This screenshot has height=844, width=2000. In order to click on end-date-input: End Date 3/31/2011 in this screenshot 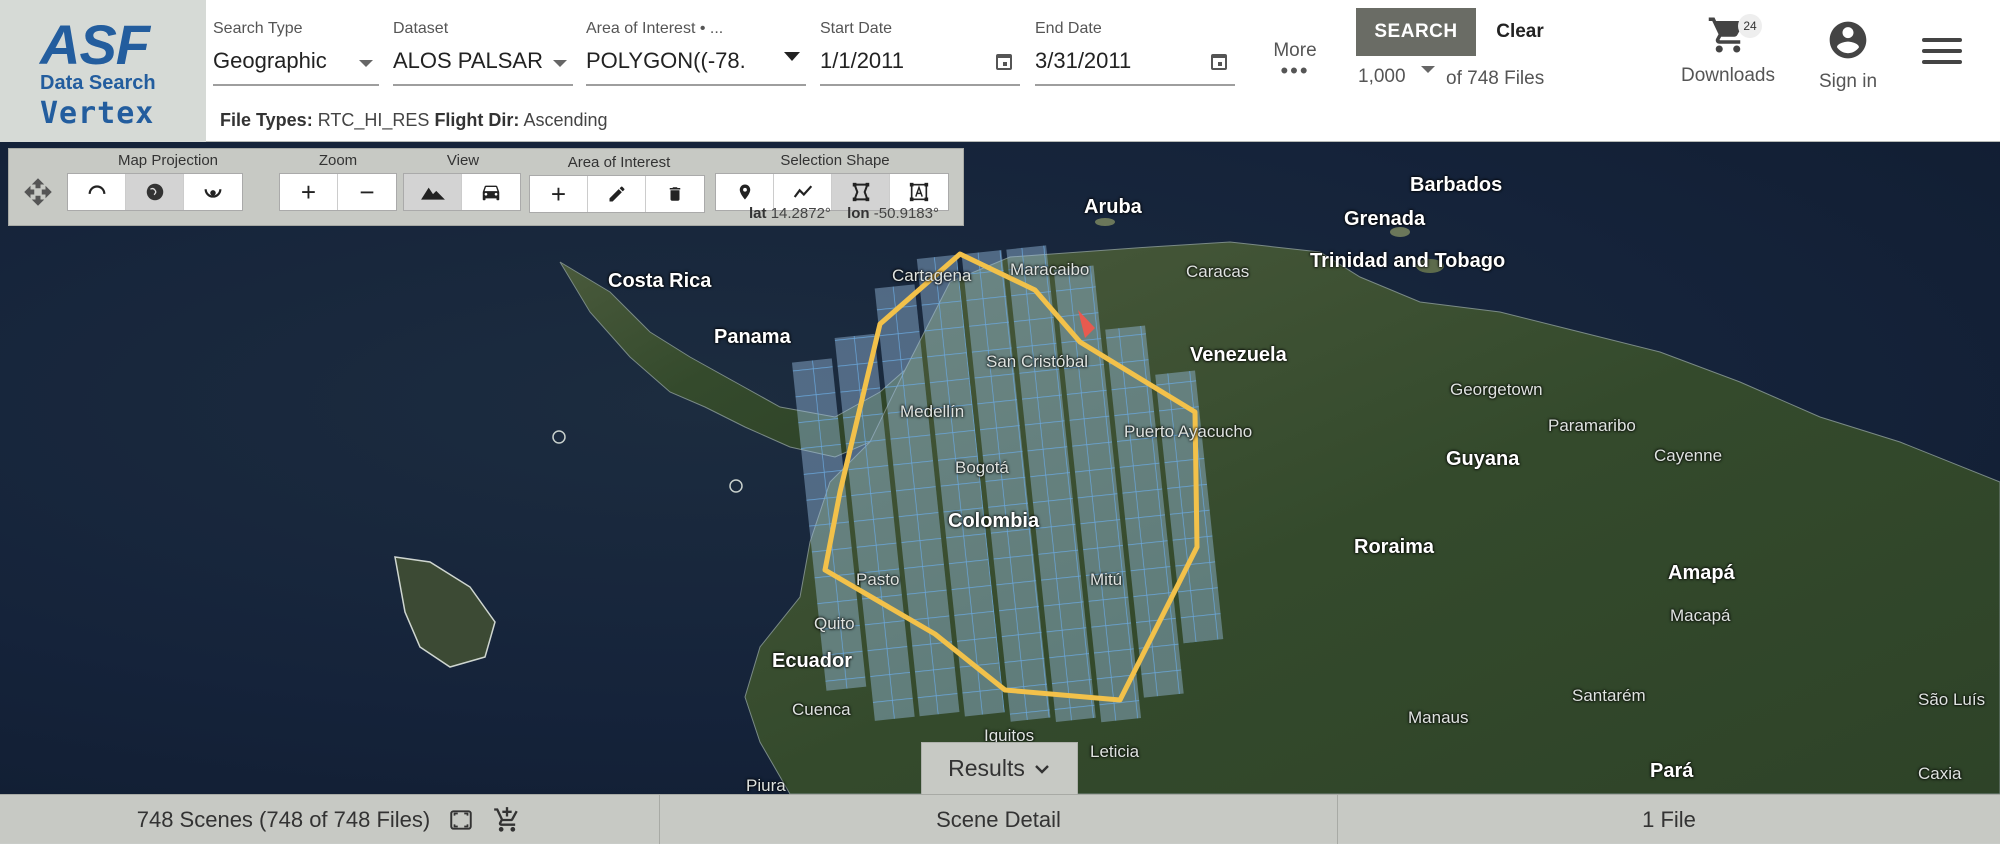, I will do `click(1135, 53)`.